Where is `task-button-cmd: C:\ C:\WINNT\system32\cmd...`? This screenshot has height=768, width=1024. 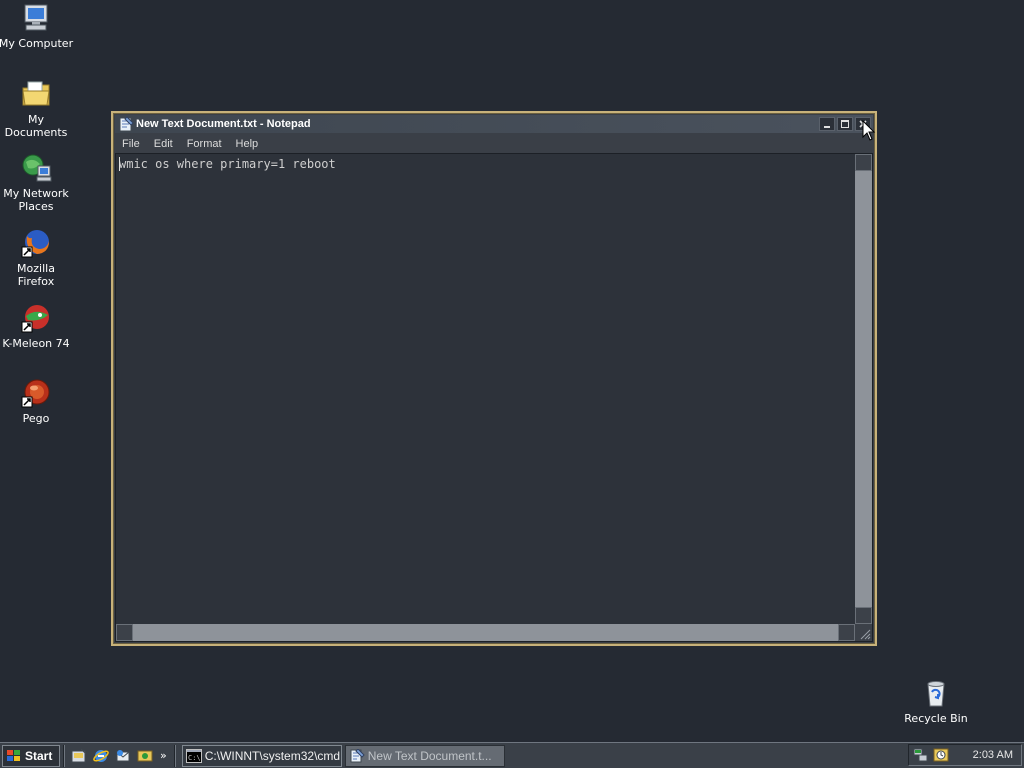 task-button-cmd: C:\ C:\WINNT\system32\cmd... is located at coordinates (261, 755).